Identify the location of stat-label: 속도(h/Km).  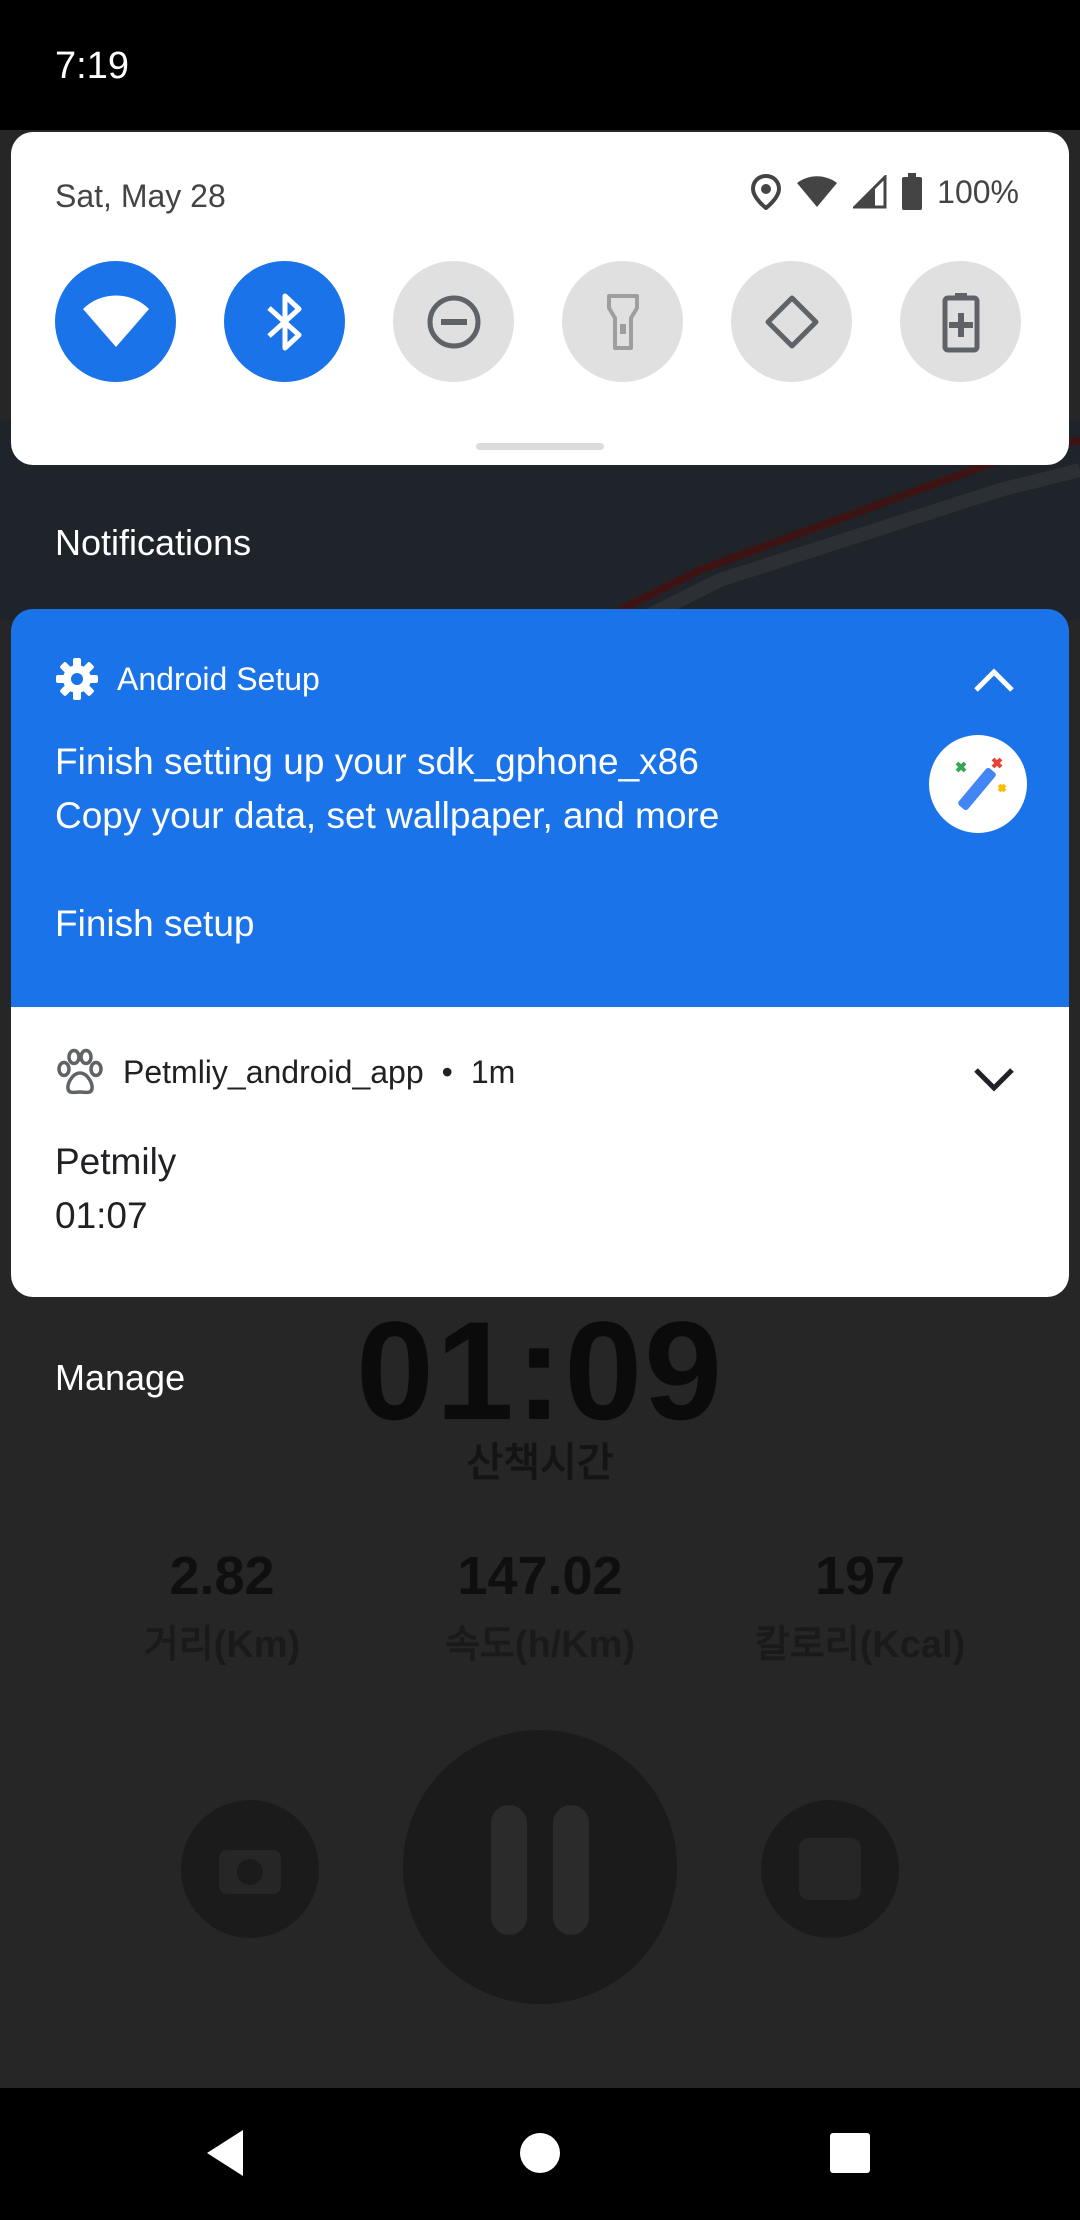
(540, 1645).